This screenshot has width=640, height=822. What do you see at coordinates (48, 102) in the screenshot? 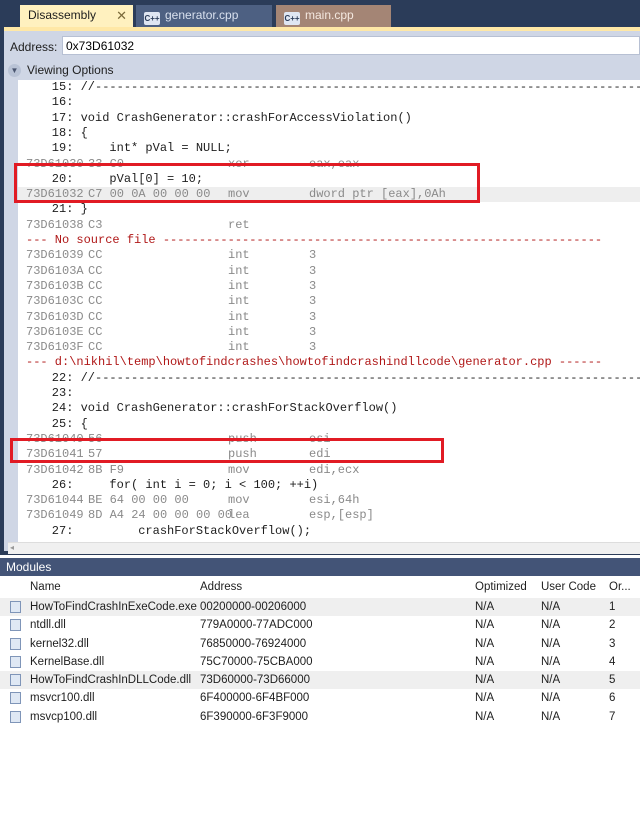
I see `source-line: 16:` at bounding box center [48, 102].